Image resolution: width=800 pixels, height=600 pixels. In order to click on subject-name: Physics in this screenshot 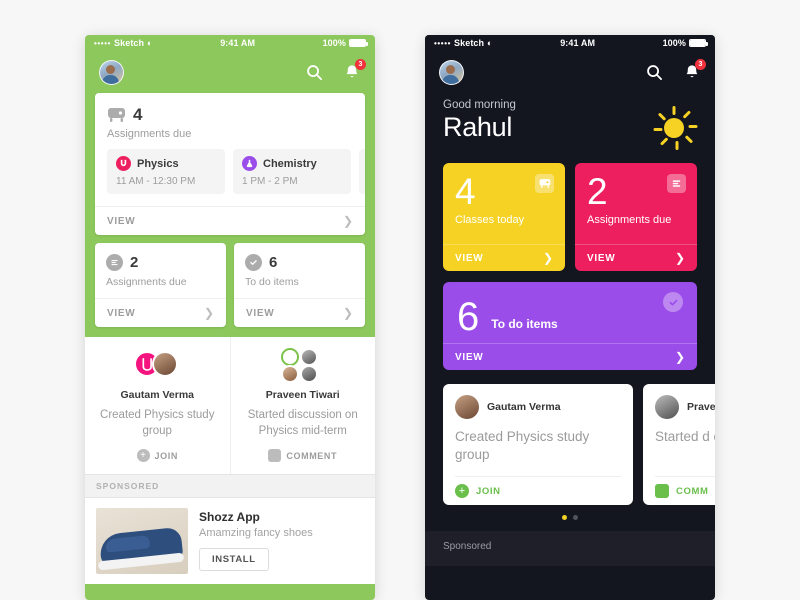, I will do `click(158, 163)`.